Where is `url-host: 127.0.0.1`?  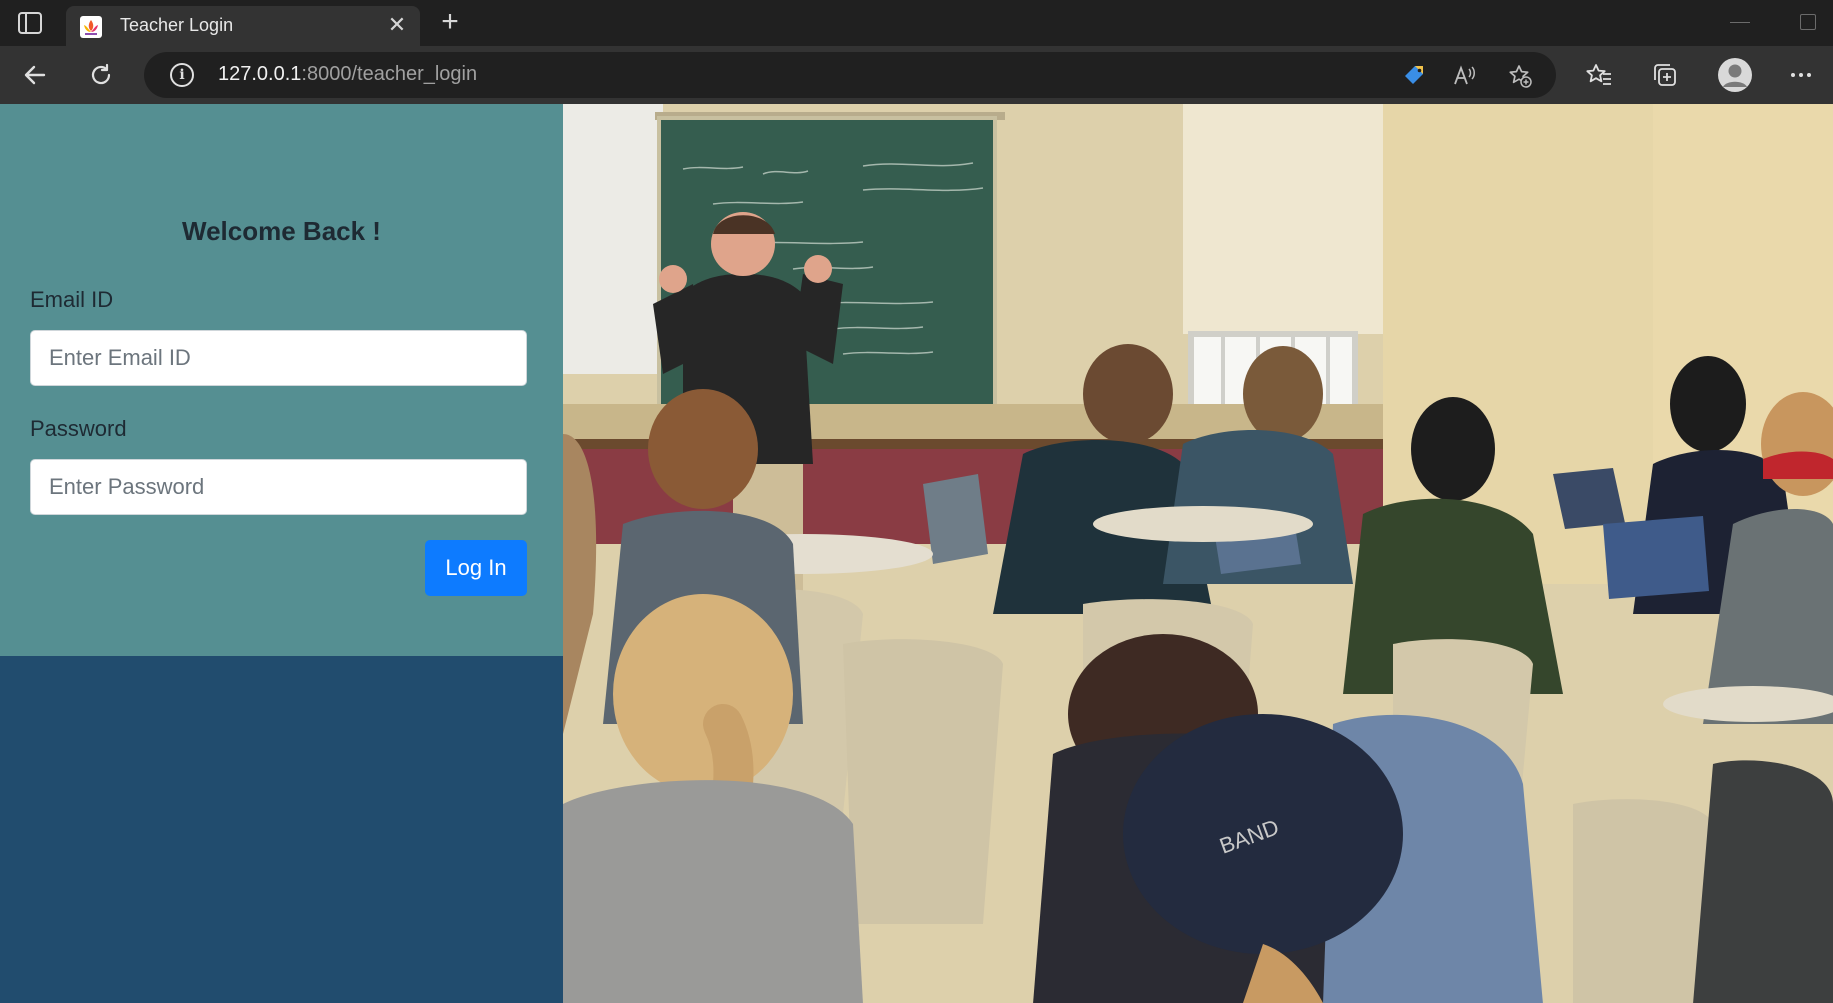
url-host: 127.0.0.1 is located at coordinates (260, 74).